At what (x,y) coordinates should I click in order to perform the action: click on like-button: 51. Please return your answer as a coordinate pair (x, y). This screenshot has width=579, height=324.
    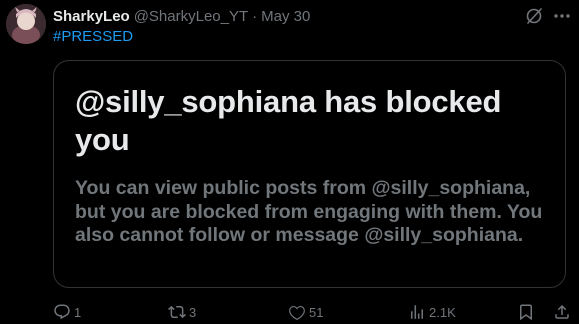
    Looking at the image, I should click on (305, 312).